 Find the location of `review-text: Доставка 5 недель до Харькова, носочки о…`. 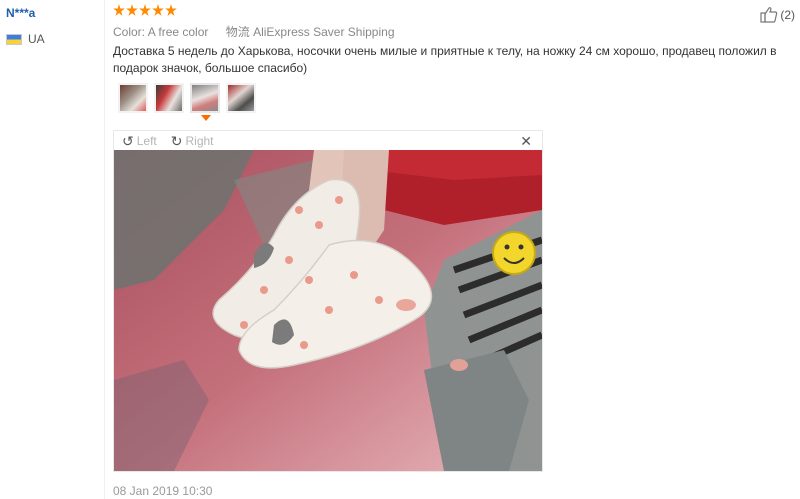

review-text: Доставка 5 недель до Харькова, носочки о… is located at coordinates (445, 59).